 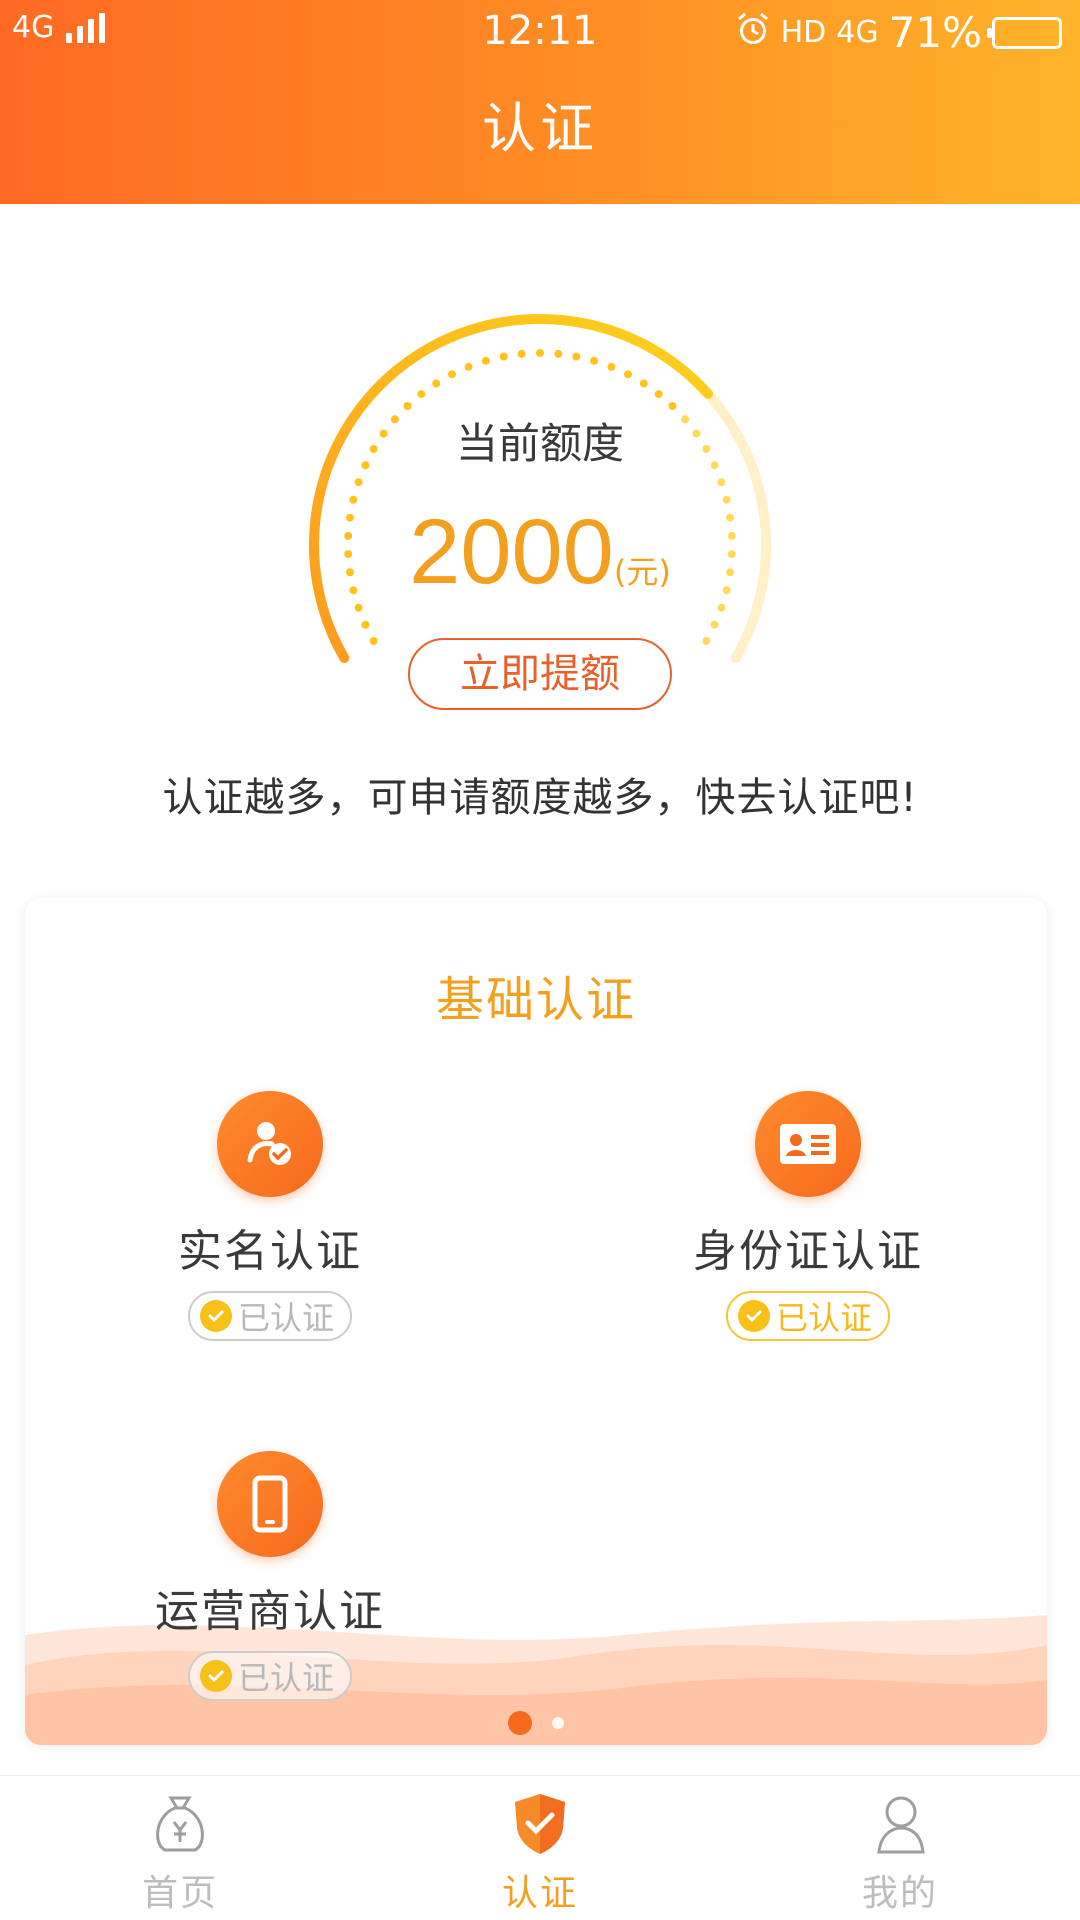 I want to click on shield-check-icon, so click(x=540, y=1823).